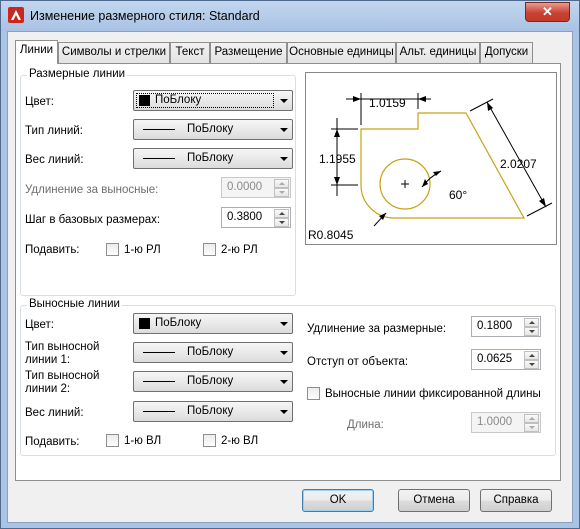 The height and width of the screenshot is (529, 580). I want to click on tab-text: Текст, so click(190, 52).